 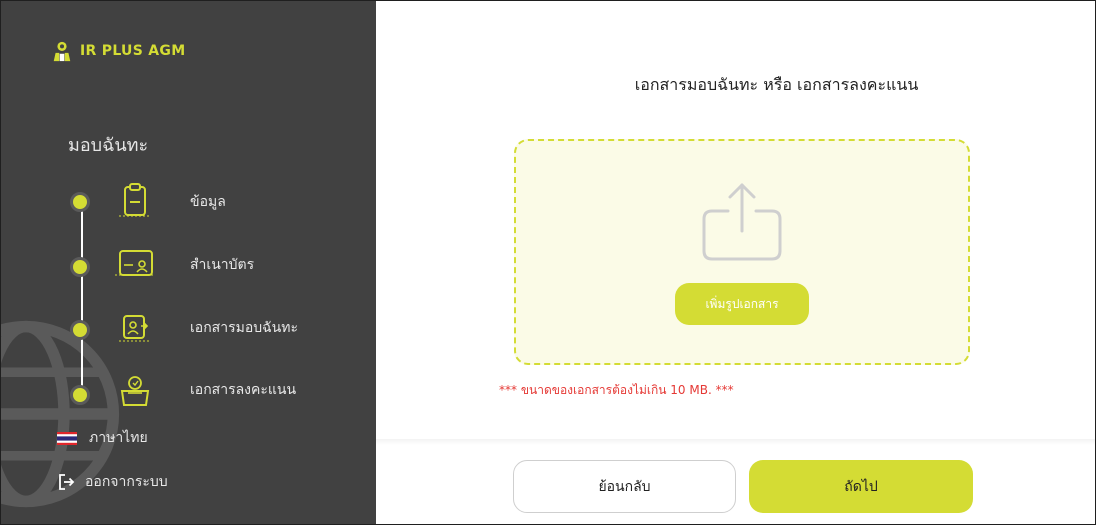 I want to click on logout-icon, so click(x=67, y=482).